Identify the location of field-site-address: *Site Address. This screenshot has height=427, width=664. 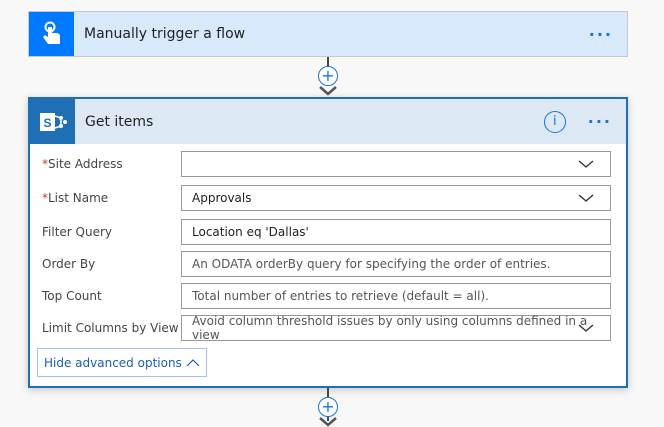
(328, 164).